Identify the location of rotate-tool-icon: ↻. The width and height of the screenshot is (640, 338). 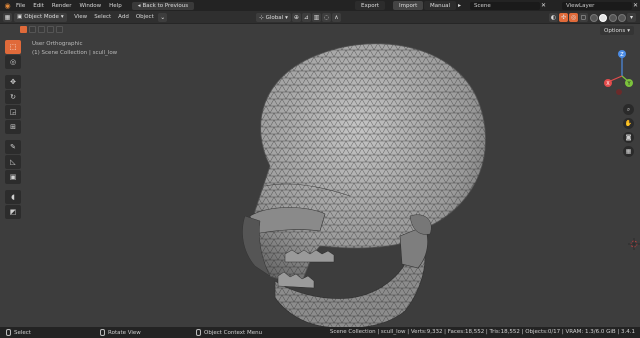
(13, 97).